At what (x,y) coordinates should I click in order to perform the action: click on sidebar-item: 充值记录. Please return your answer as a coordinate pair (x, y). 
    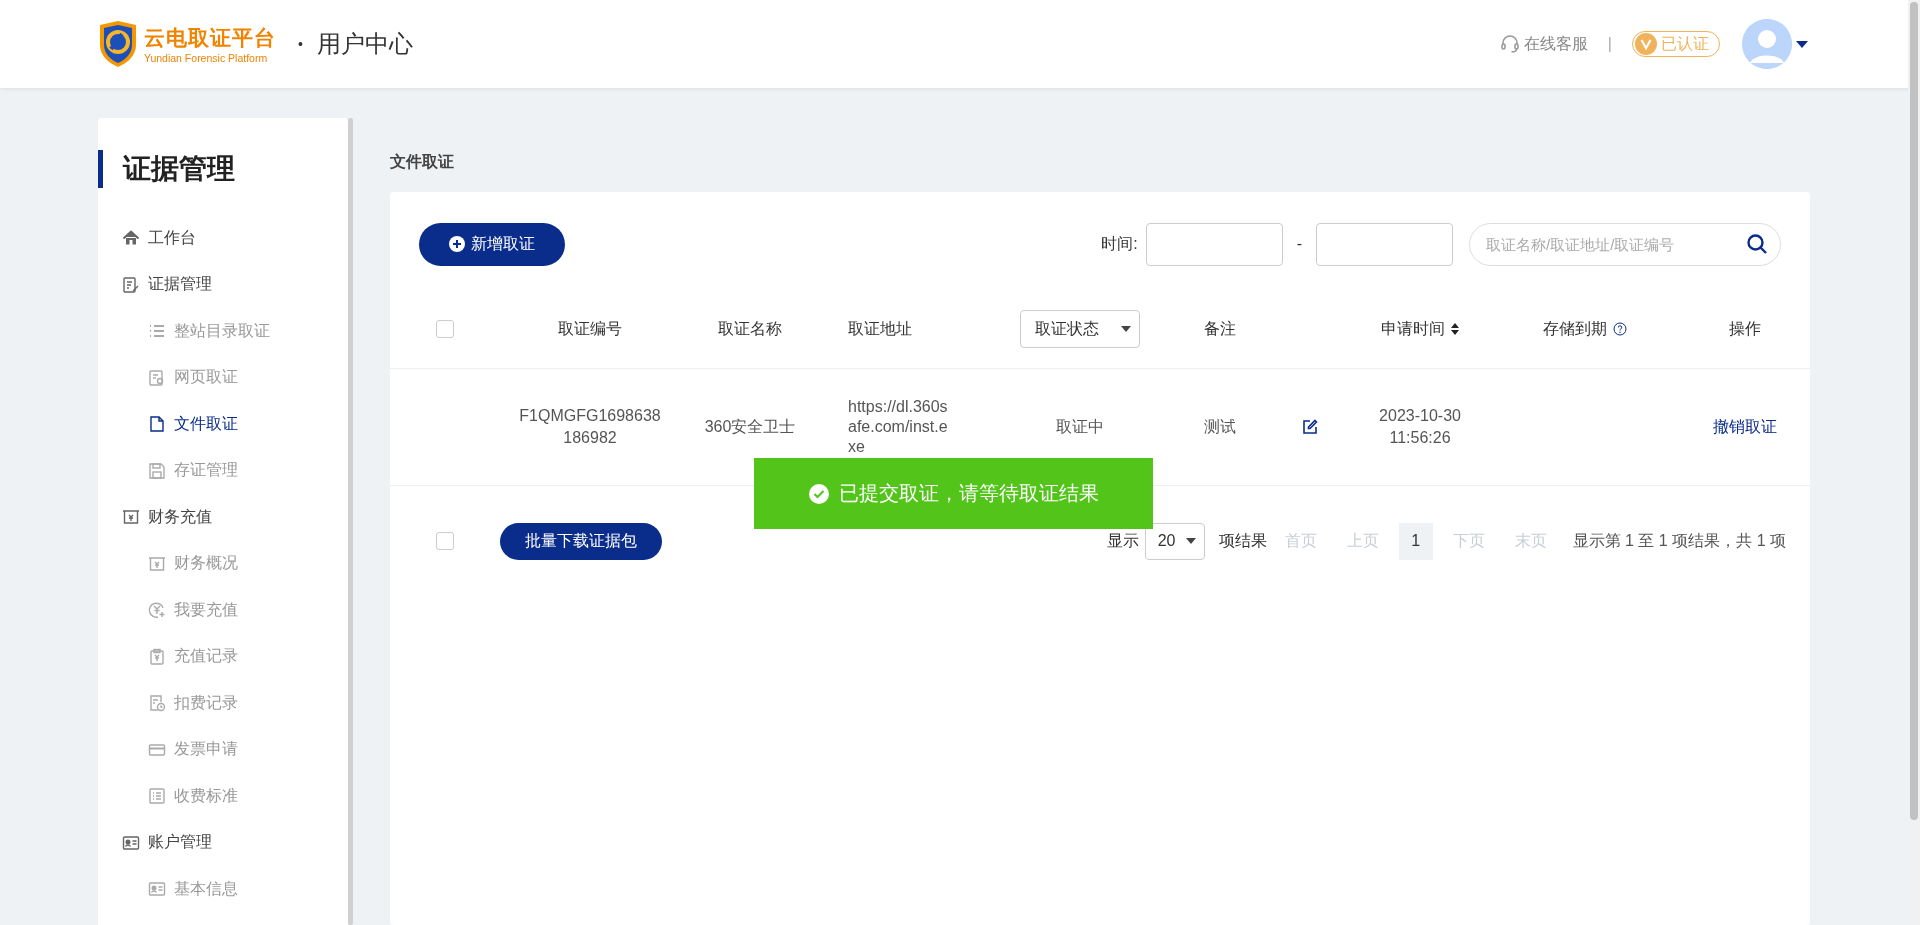
    Looking at the image, I should click on (223, 656).